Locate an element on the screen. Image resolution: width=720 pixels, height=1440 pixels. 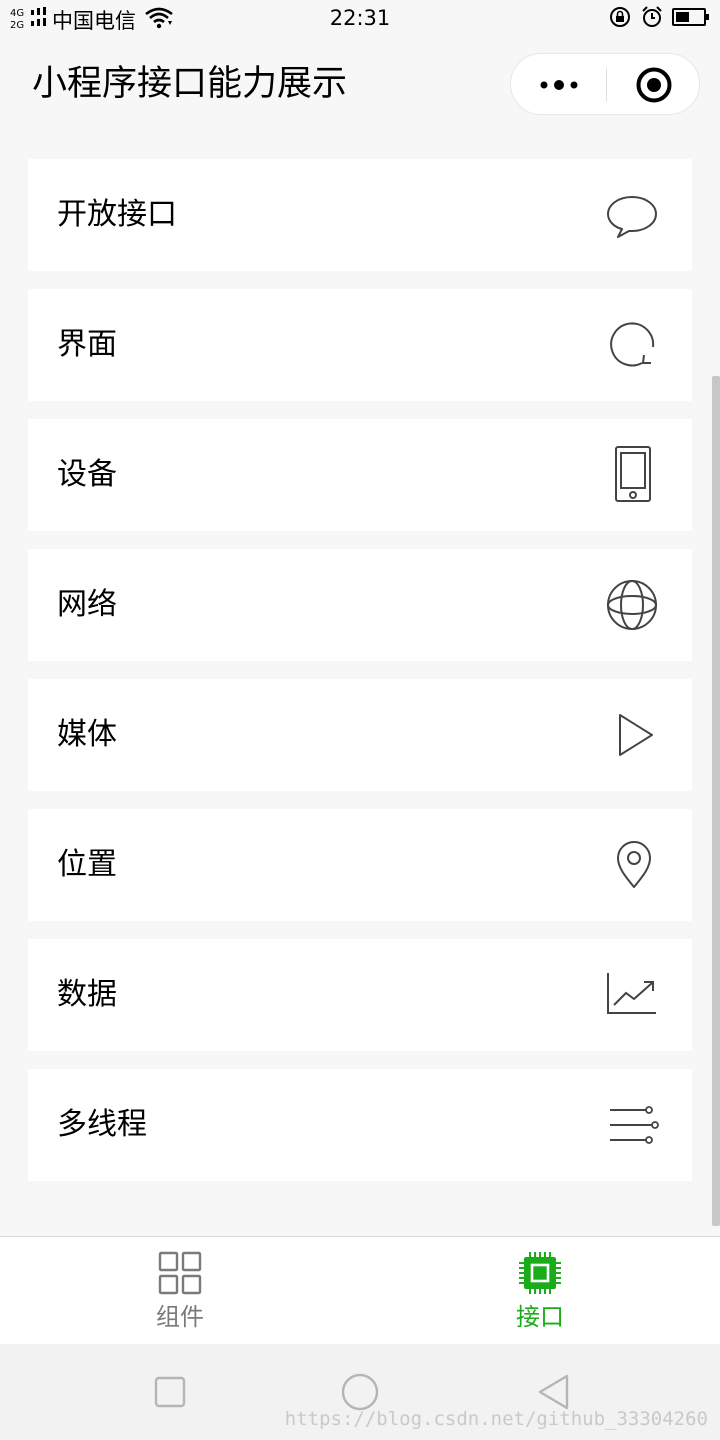
sliders-icon is located at coordinates (632, 1125).